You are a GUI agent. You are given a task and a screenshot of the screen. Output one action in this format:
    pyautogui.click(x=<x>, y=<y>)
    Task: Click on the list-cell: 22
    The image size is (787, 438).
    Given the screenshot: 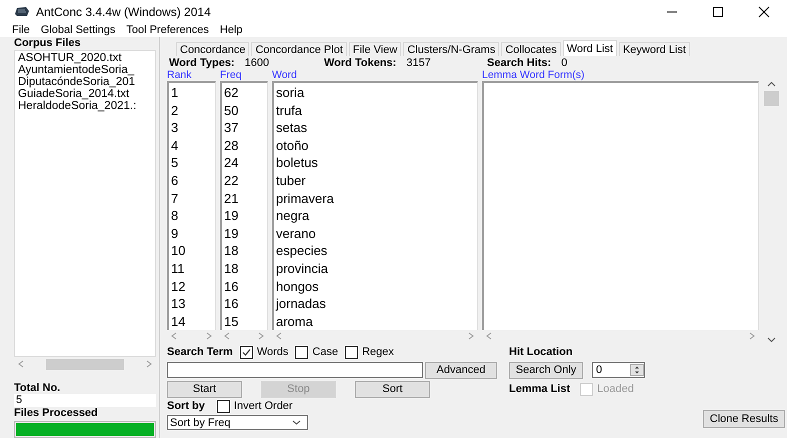 What is the action you would take?
    pyautogui.click(x=244, y=181)
    